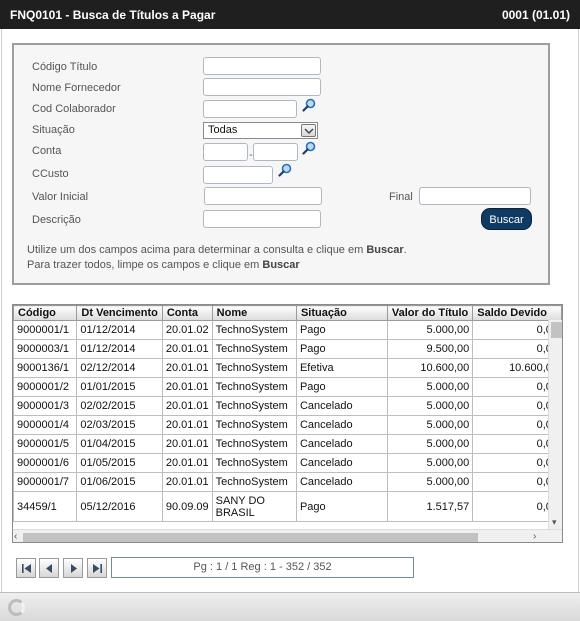 This screenshot has width=580, height=621. What do you see at coordinates (187, 506) in the screenshot?
I see `cell-conta: 90.09.09` at bounding box center [187, 506].